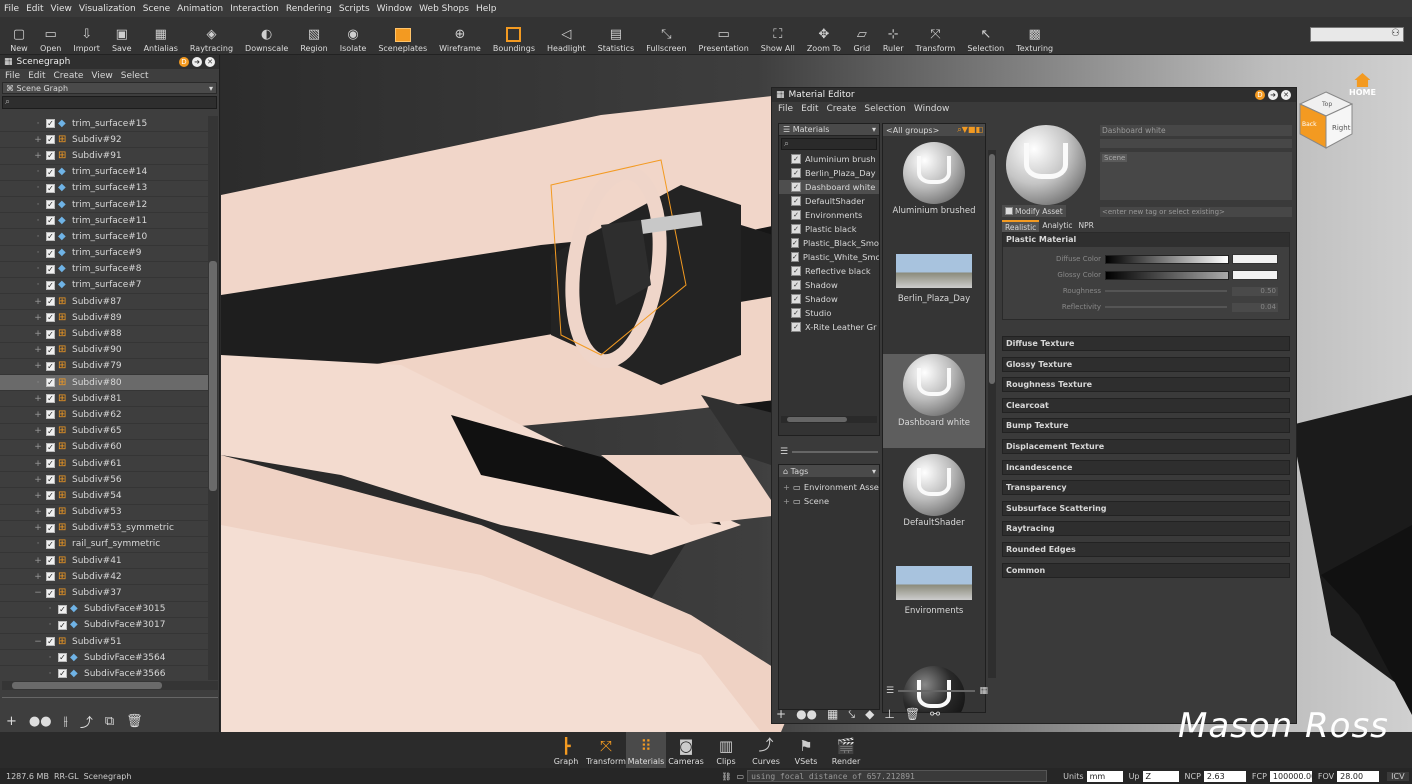  I want to click on material-list-item: ✓ Aluminium brush, so click(829, 159).